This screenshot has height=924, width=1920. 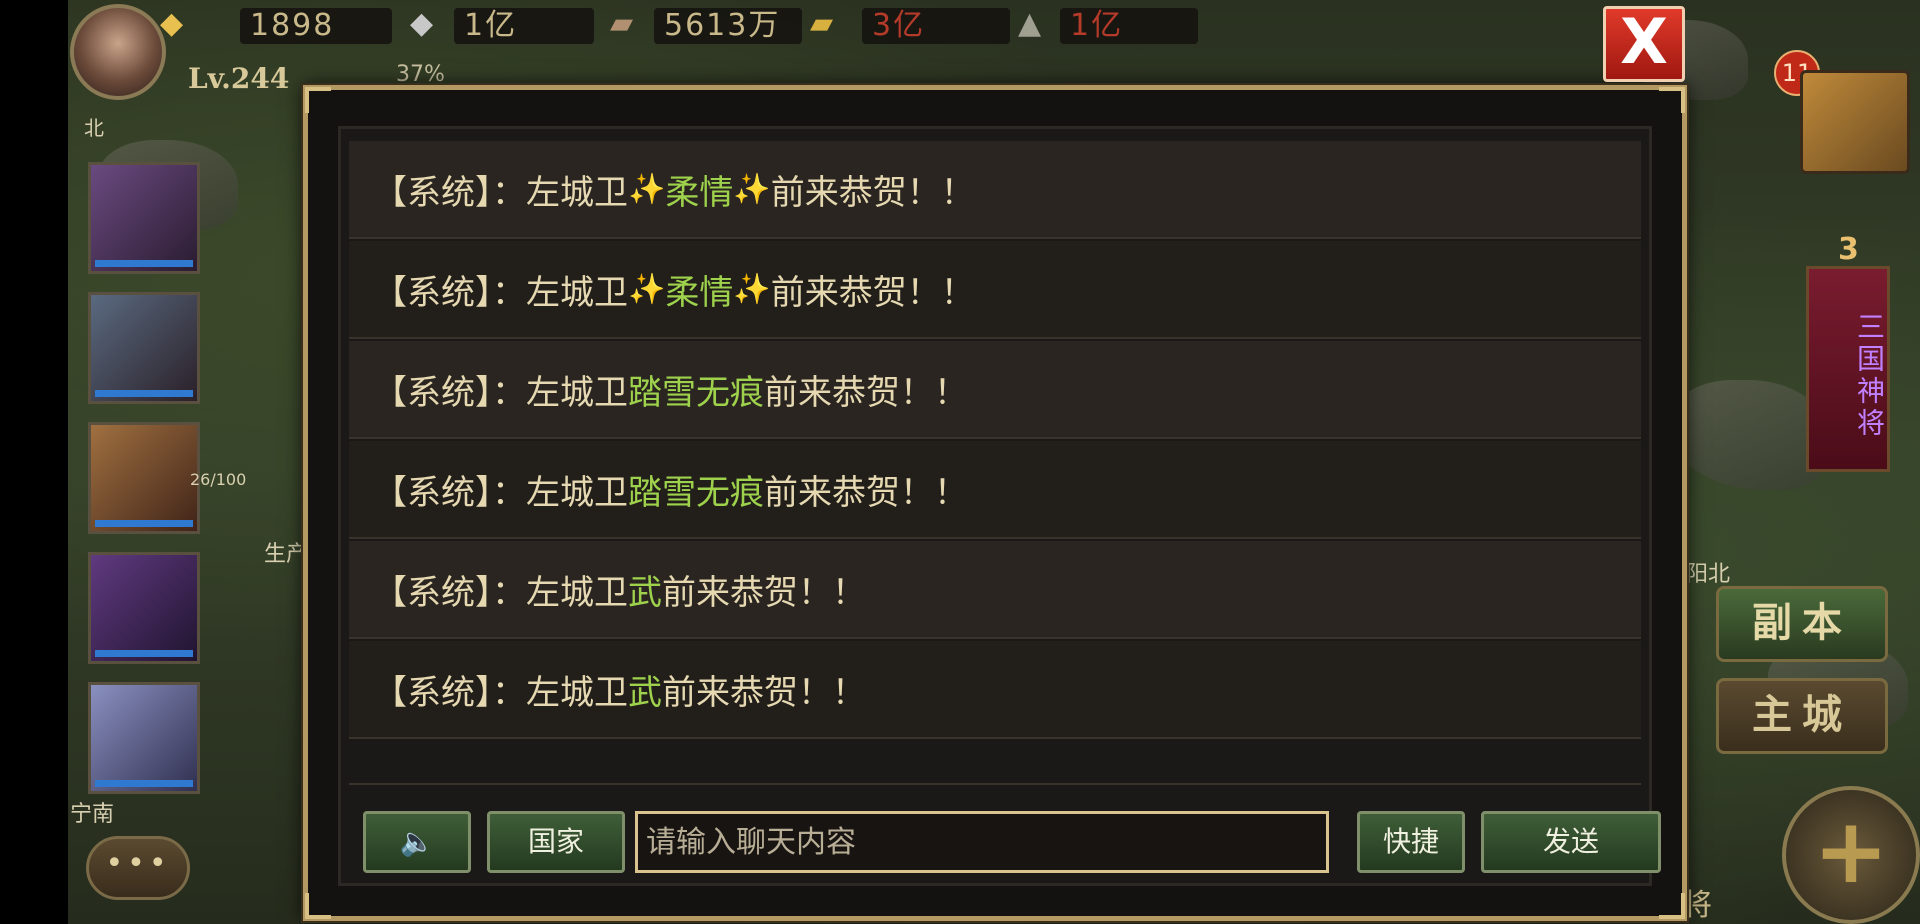 What do you see at coordinates (622, 23) in the screenshot?
I see `wood-icon: ▰` at bounding box center [622, 23].